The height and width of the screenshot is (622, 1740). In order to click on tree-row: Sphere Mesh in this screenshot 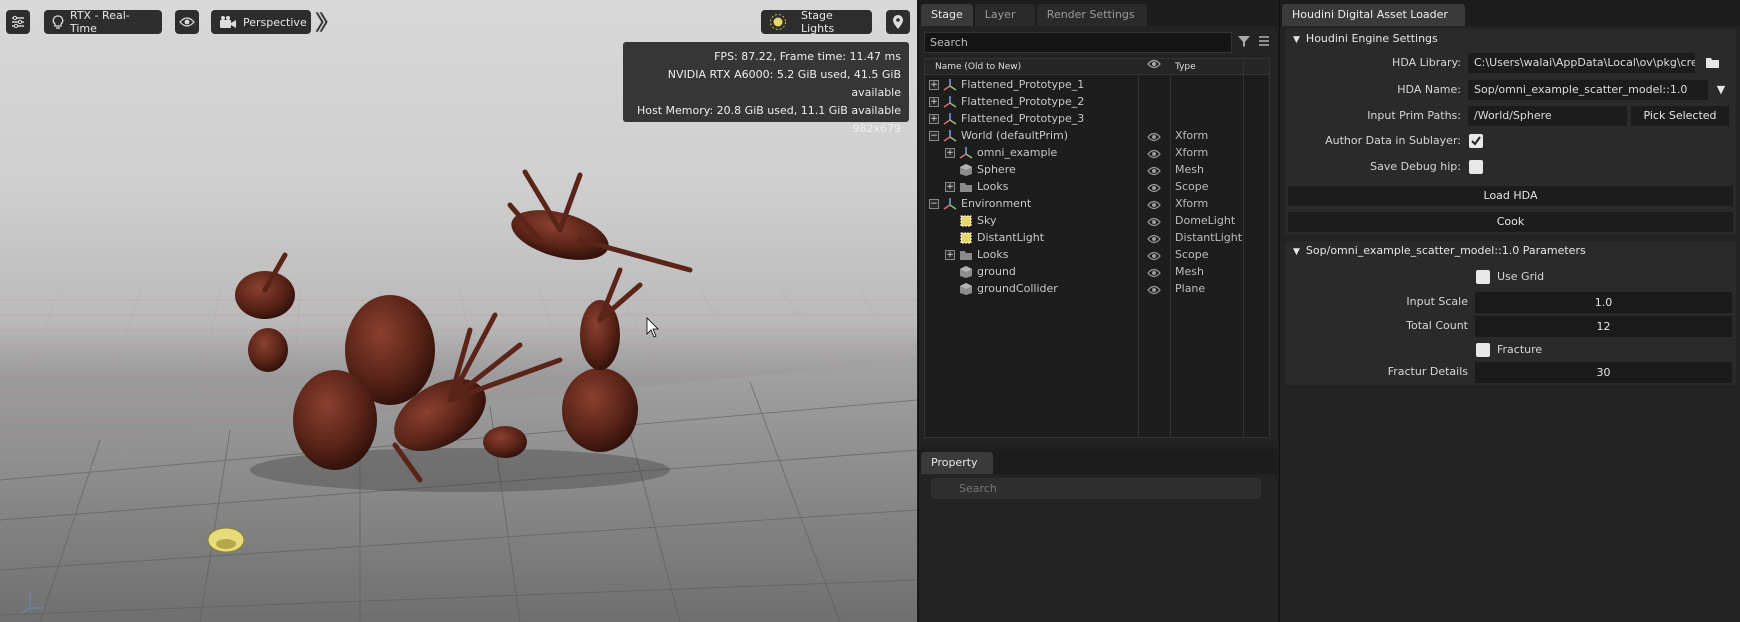, I will do `click(1097, 170)`.